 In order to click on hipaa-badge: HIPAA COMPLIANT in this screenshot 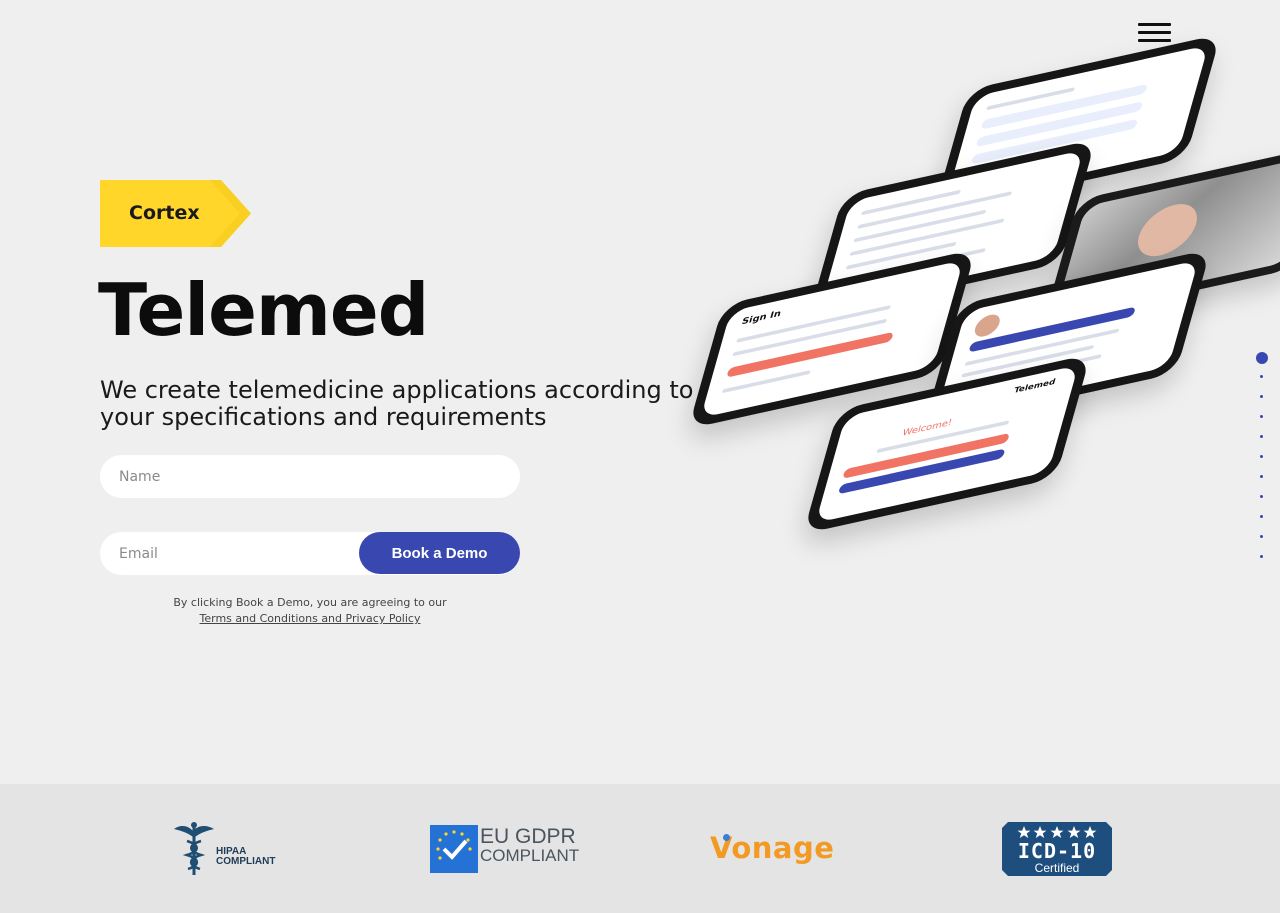, I will do `click(227, 849)`.